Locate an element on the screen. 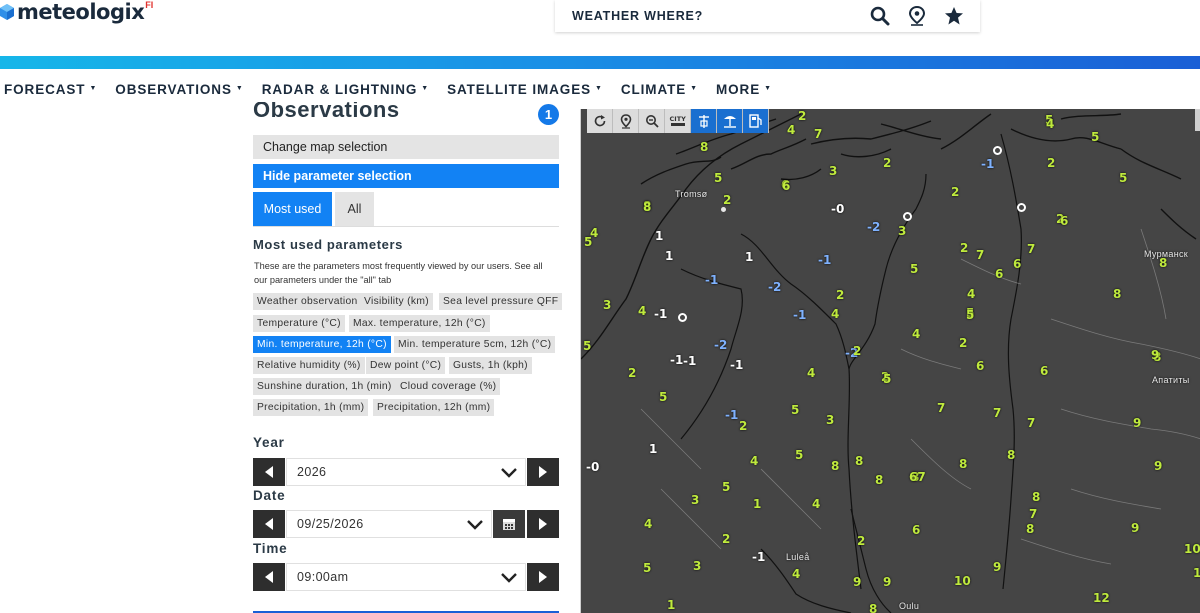 The width and height of the screenshot is (1200, 613). gas-station-icon is located at coordinates (756, 121).